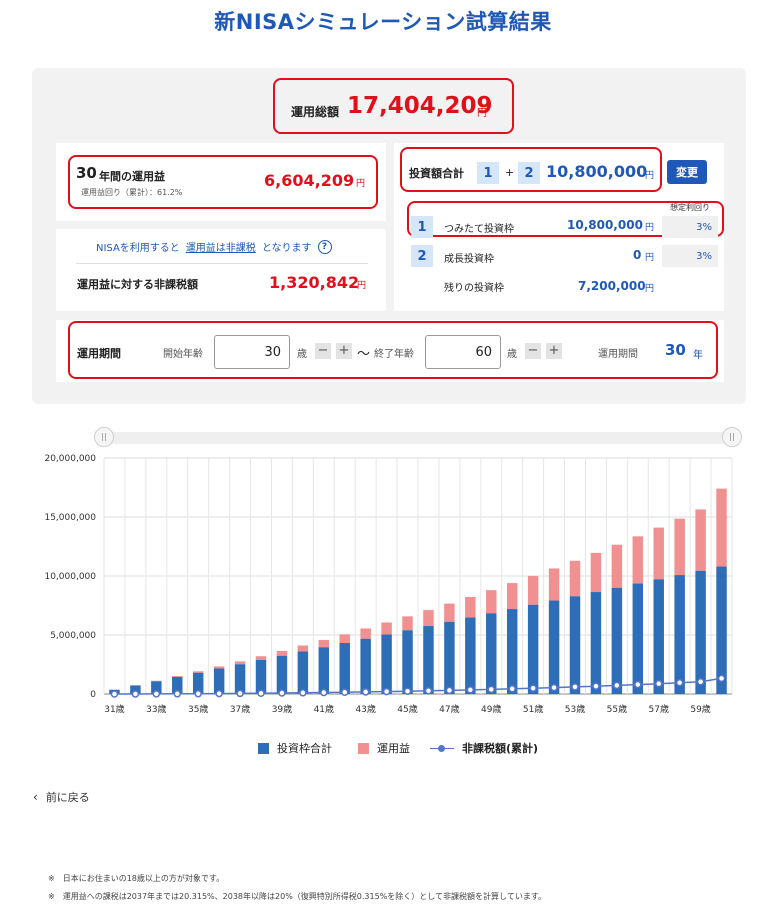  I want to click on frame-rate-2: 3%, so click(690, 256).